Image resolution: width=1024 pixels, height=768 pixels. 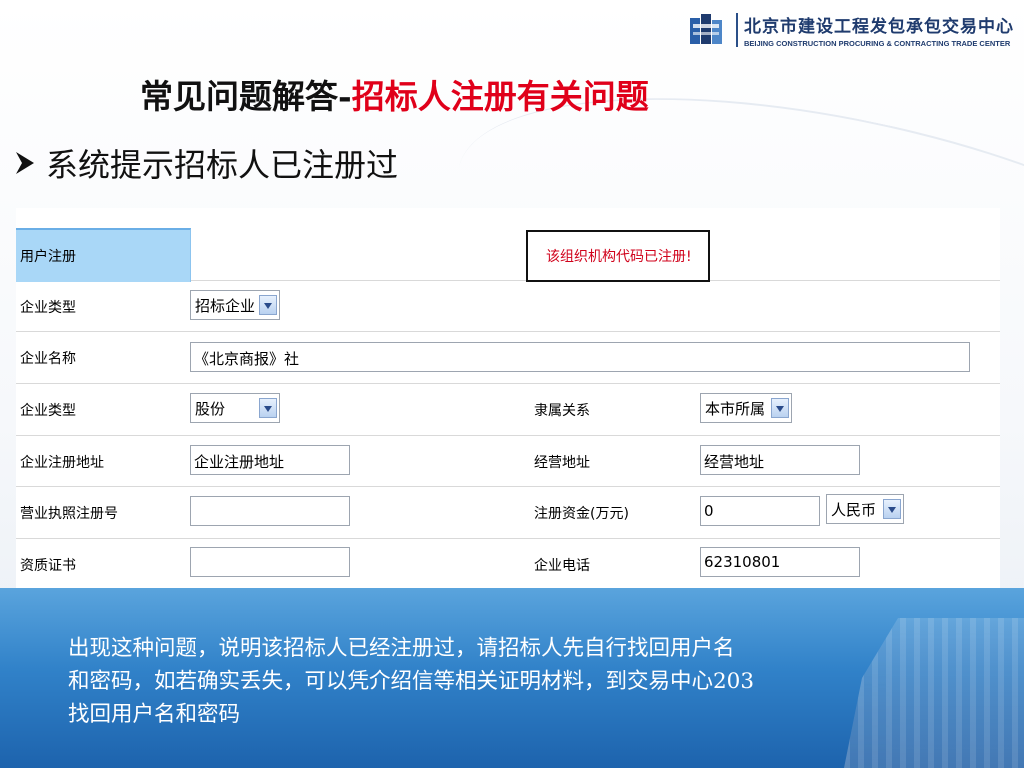 What do you see at coordinates (735, 409) in the screenshot?
I see `affiliation-value: 本市所属` at bounding box center [735, 409].